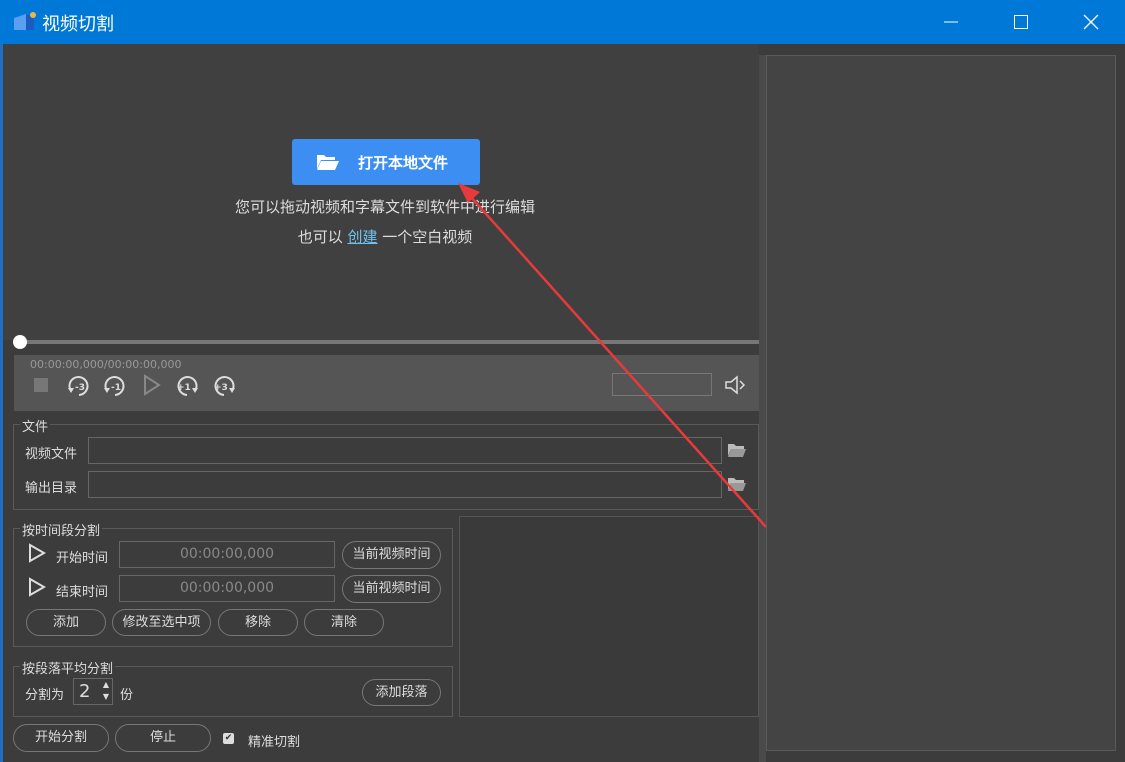 This screenshot has height=762, width=1125. What do you see at coordinates (612, 355) in the screenshot?
I see `red-arrow-annotation` at bounding box center [612, 355].